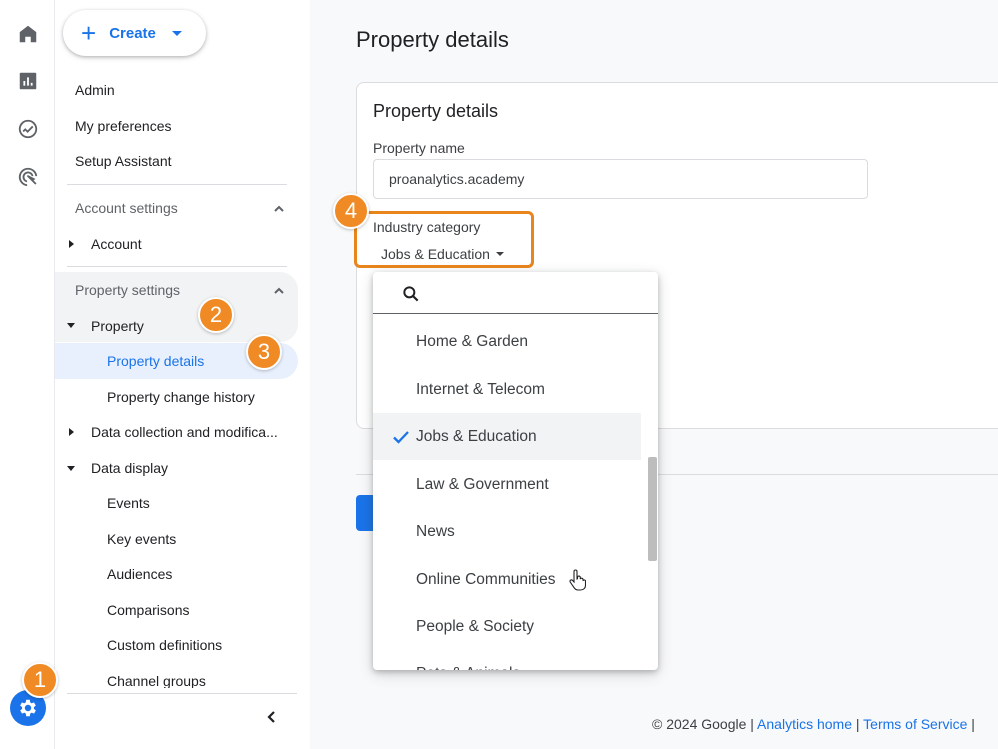  I want to click on nav-setup-assistant: Setup Assistant, so click(123, 161).